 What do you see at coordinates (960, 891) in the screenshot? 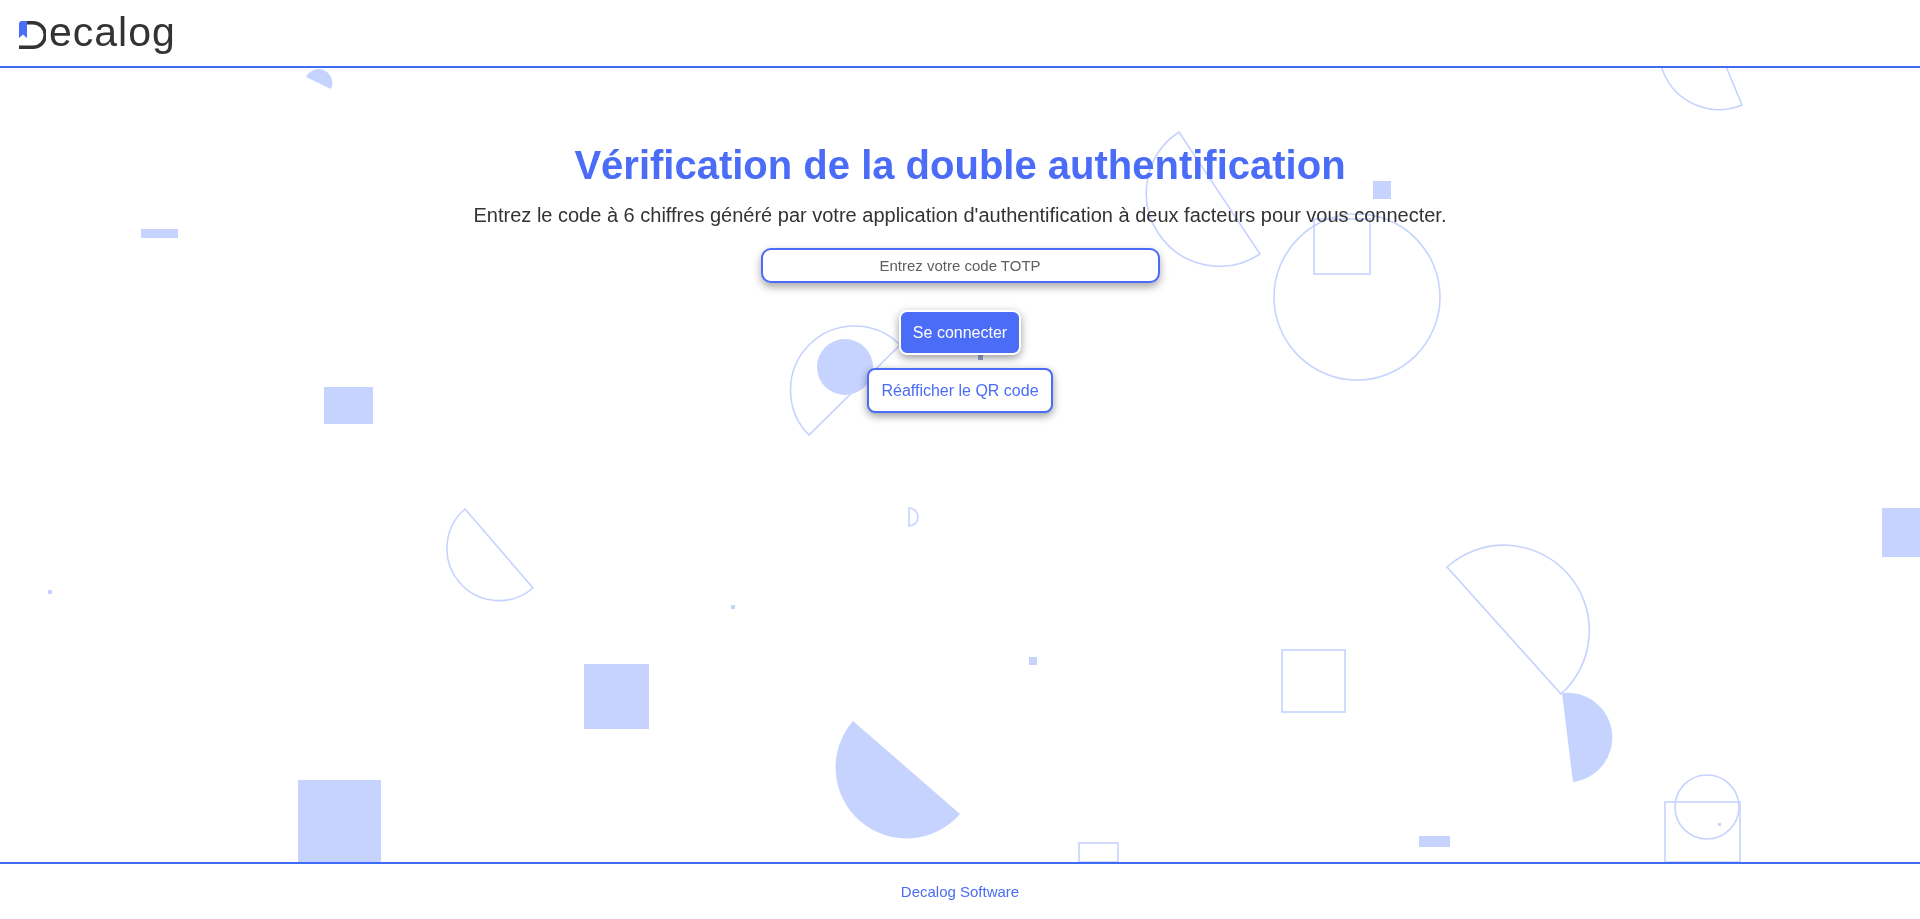
I see `footer-text: Decalog Software` at bounding box center [960, 891].